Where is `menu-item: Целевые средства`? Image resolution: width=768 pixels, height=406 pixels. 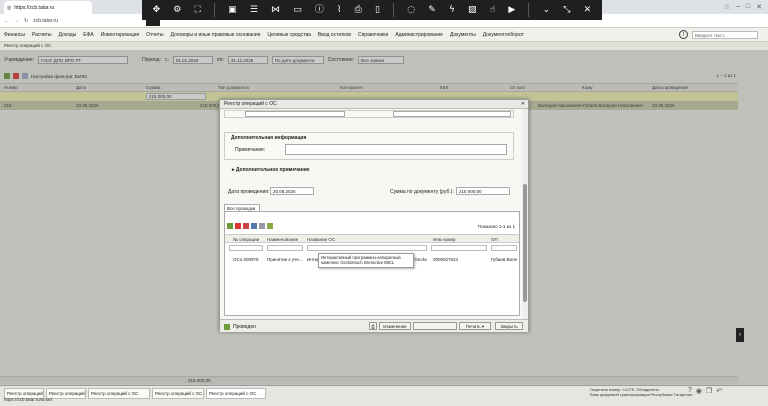 menu-item: Целевые средства is located at coordinates (288, 35).